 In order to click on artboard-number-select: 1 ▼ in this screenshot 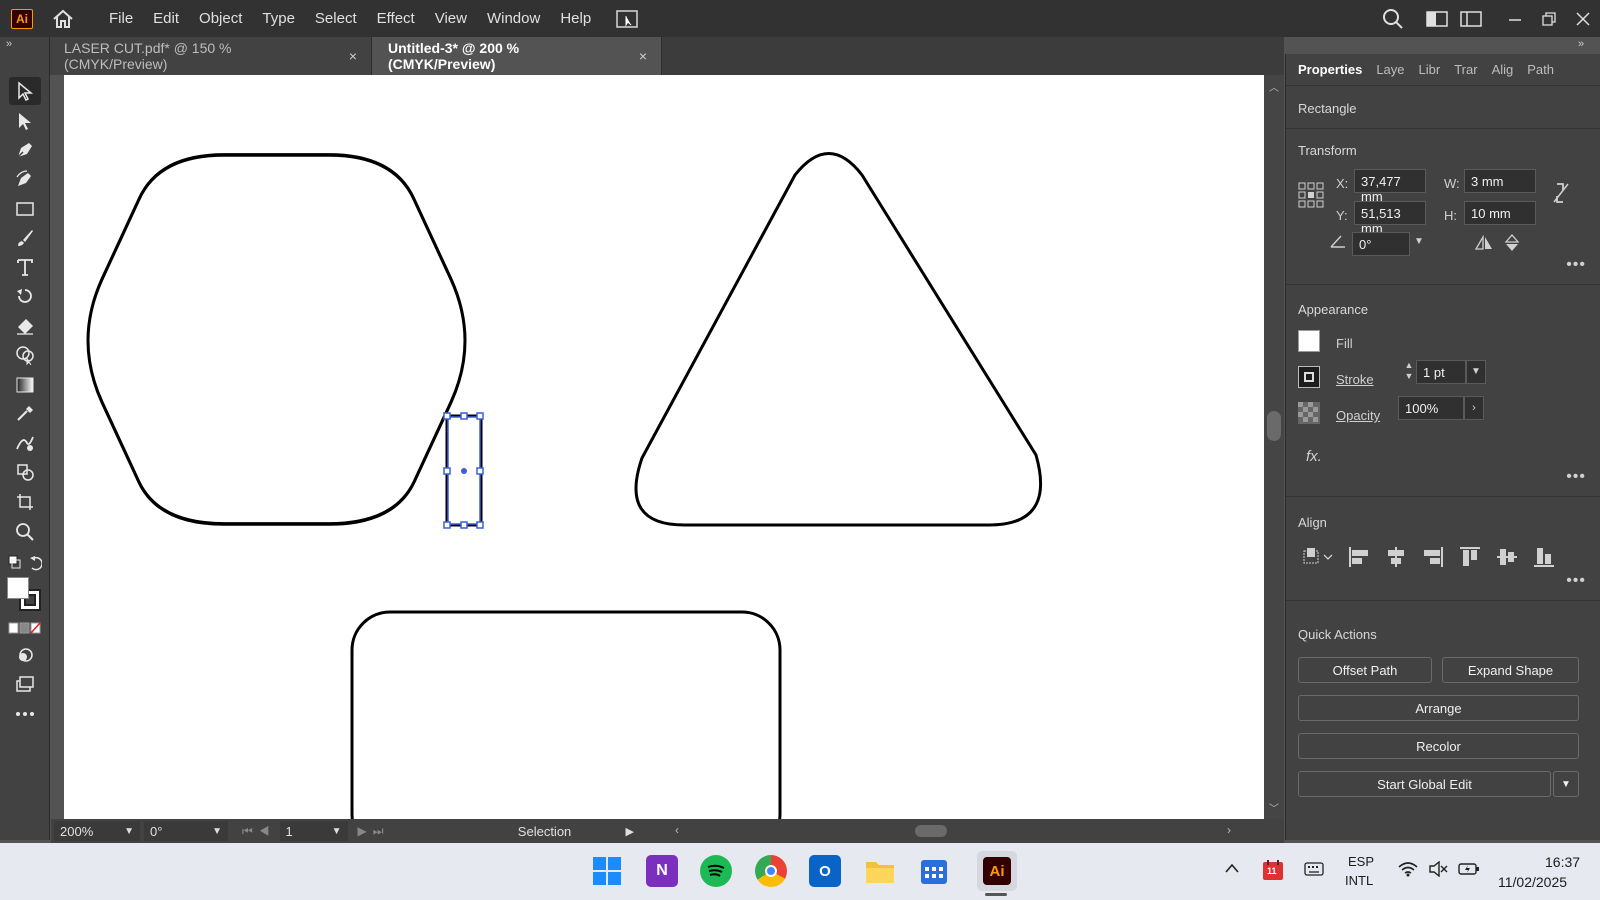, I will do `click(313, 831)`.